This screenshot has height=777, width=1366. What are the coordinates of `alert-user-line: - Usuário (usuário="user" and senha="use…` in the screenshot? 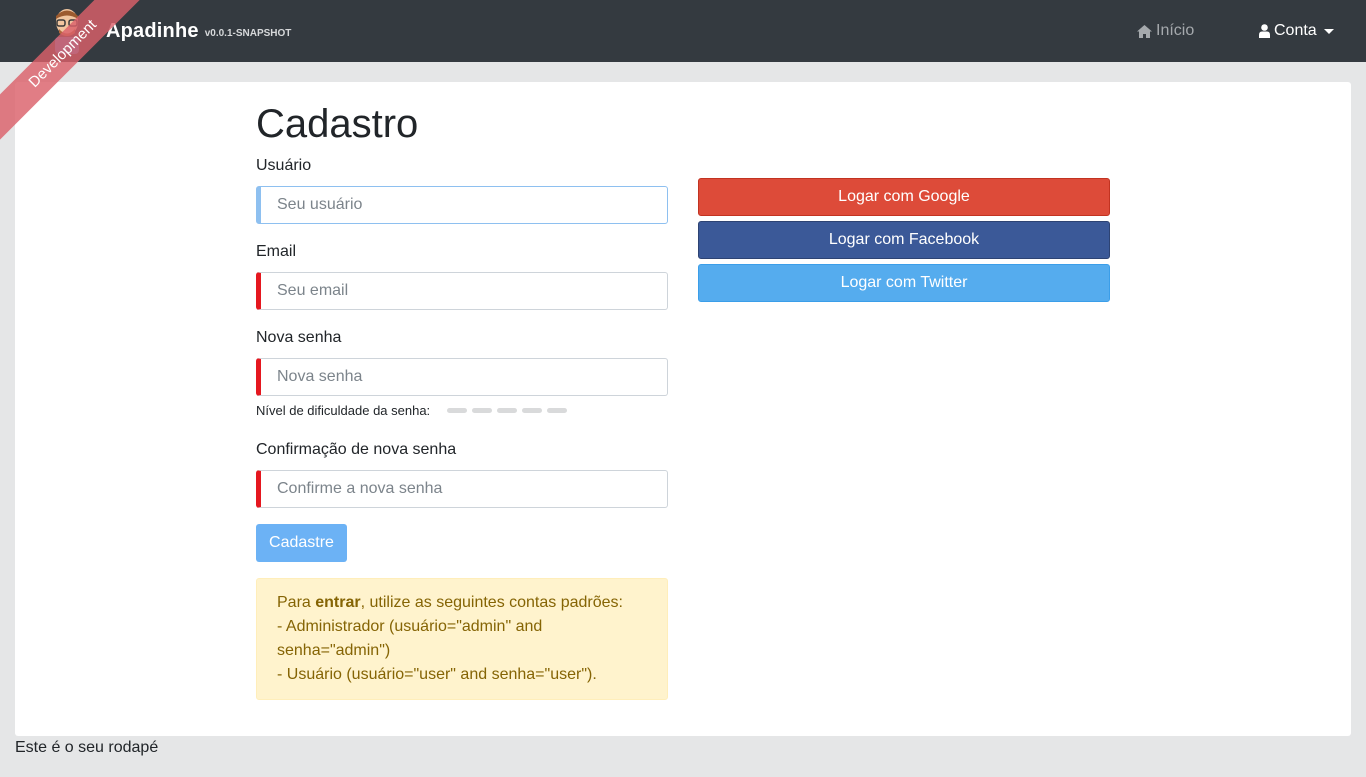 It's located at (437, 674).